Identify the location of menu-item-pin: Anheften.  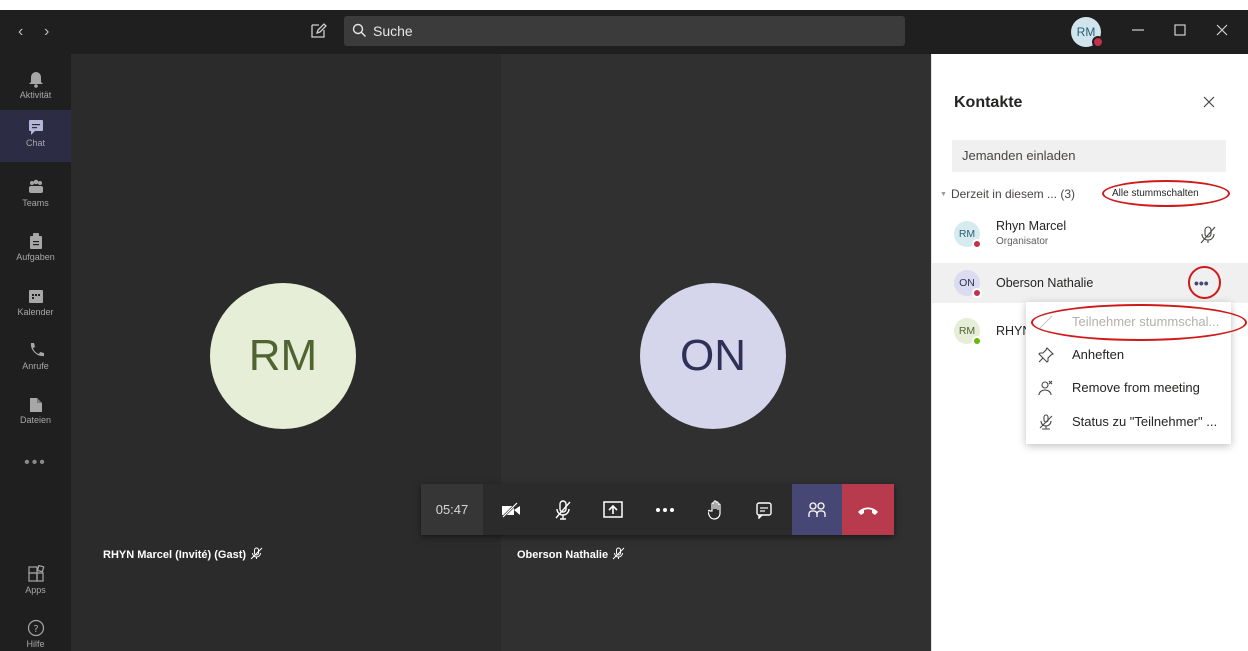
(1128, 355).